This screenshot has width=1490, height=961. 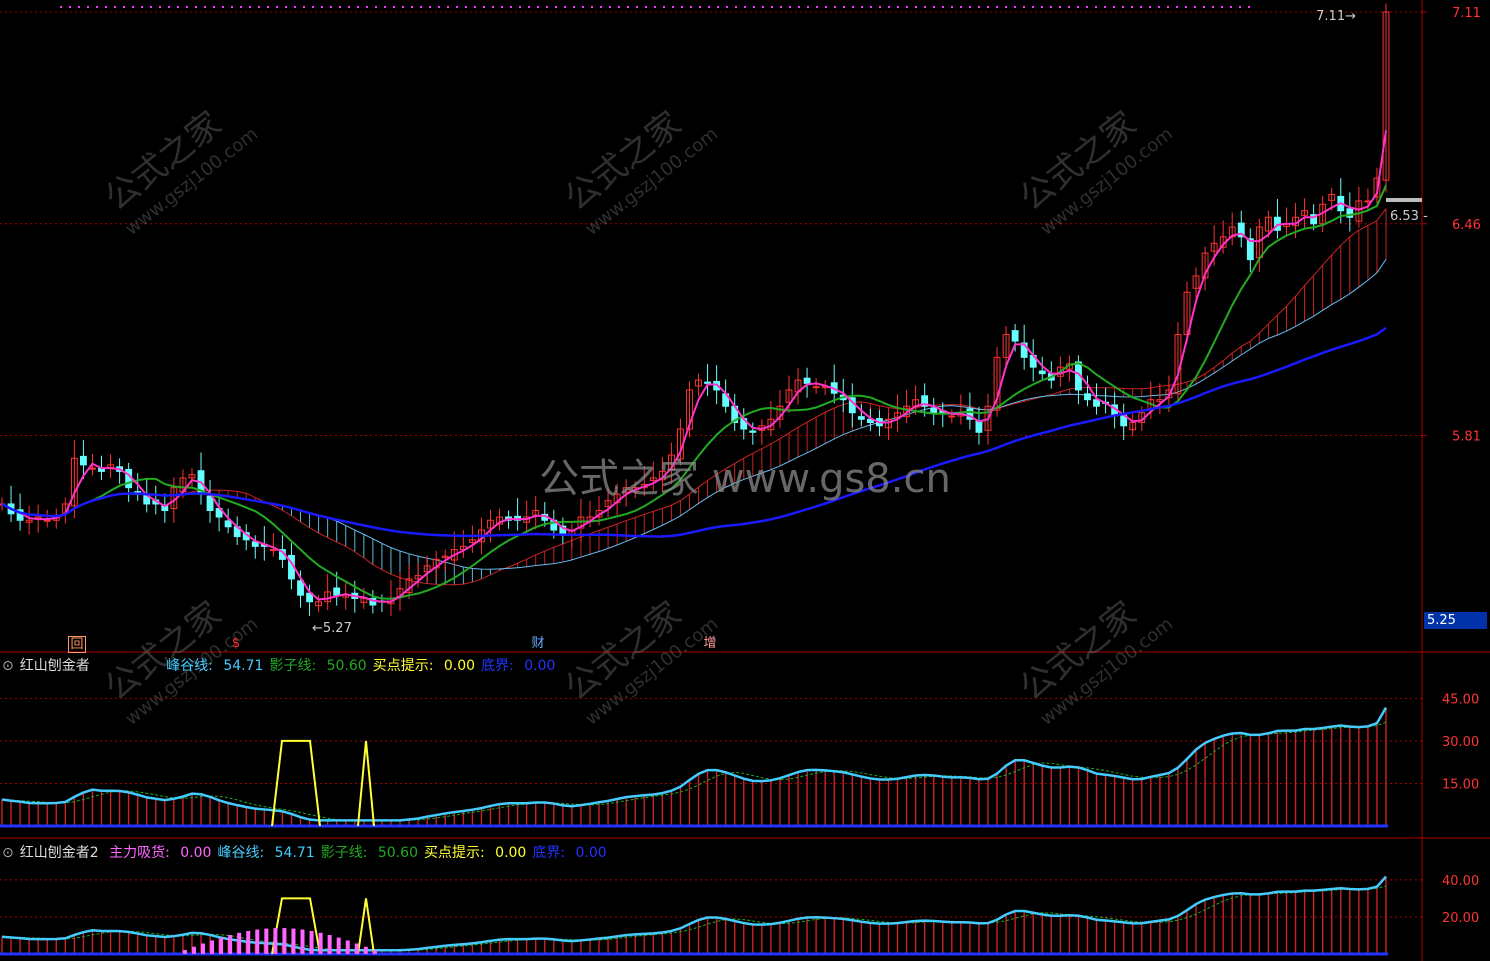 What do you see at coordinates (59, 853) in the screenshot?
I see `panel2-title: 红山刨金者2` at bounding box center [59, 853].